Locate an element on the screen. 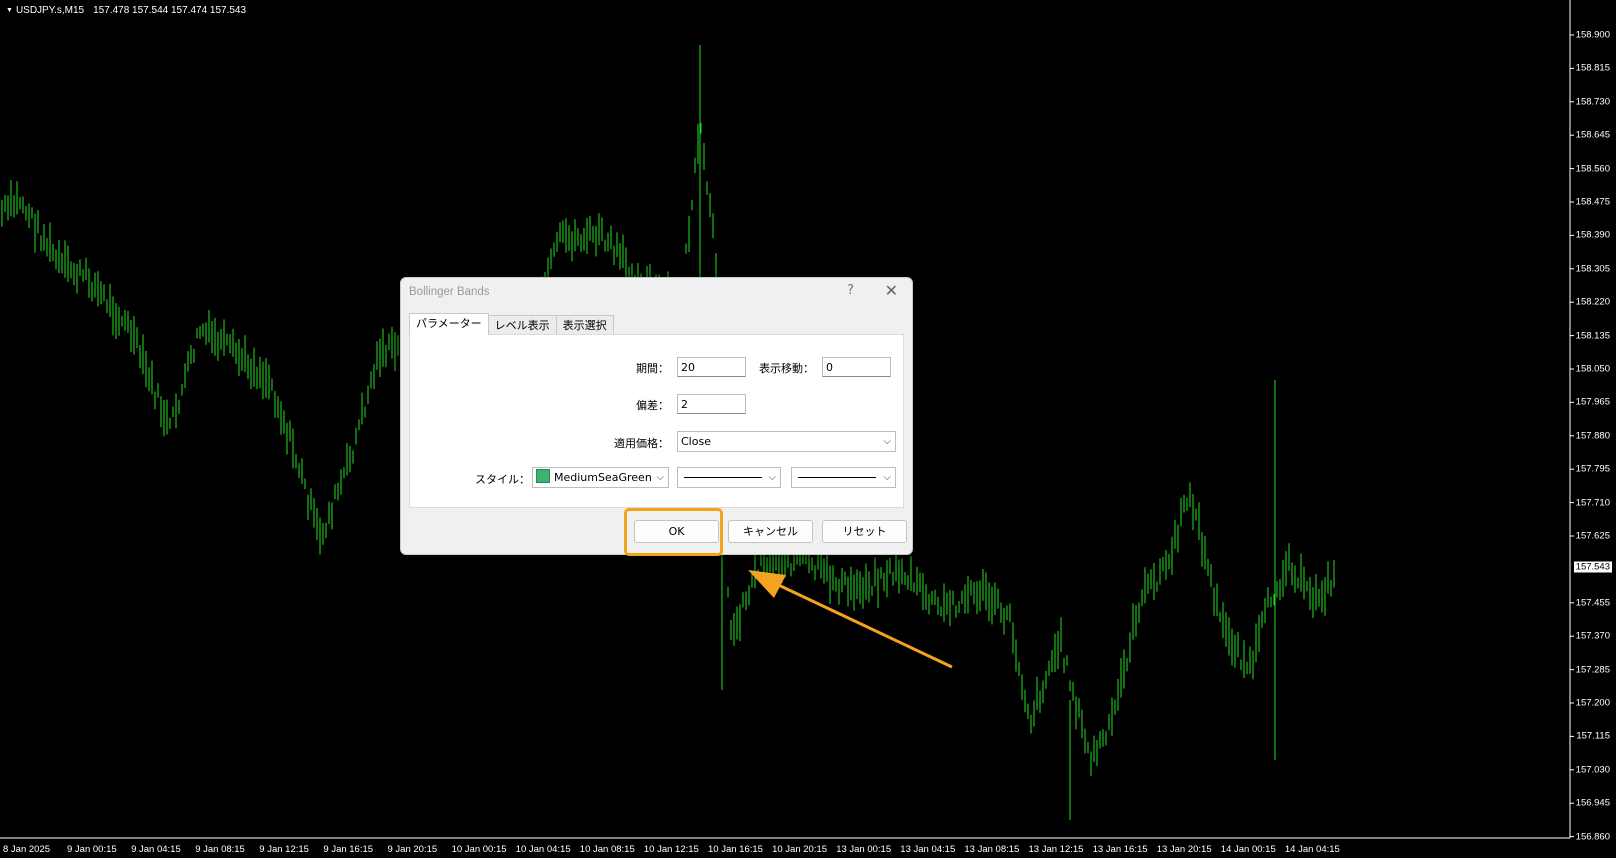  style-label: スタイル： is located at coordinates (502, 479).